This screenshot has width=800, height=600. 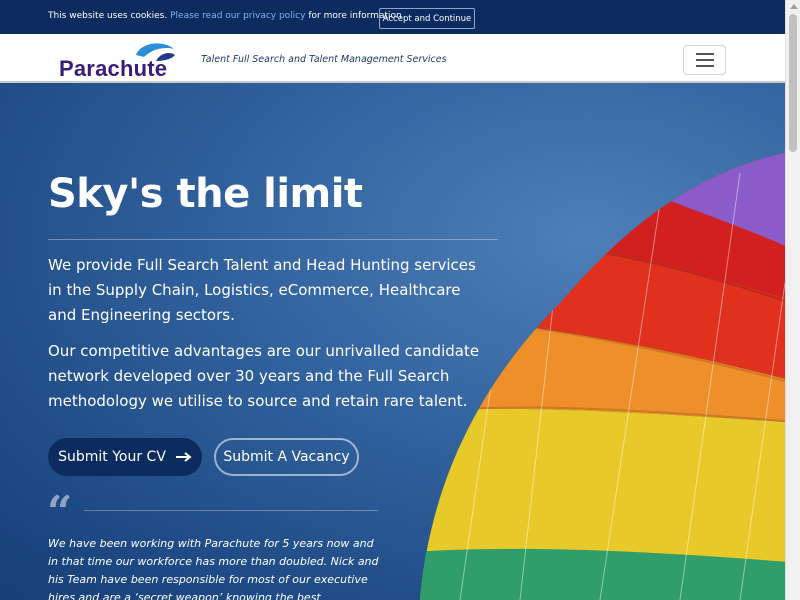 What do you see at coordinates (792, 300) in the screenshot?
I see `page-scrollbar` at bounding box center [792, 300].